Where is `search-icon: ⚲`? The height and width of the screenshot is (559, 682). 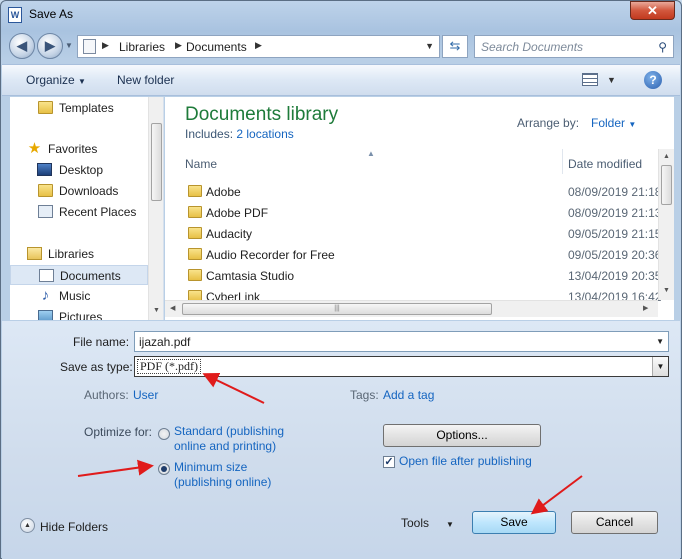 search-icon: ⚲ is located at coordinates (662, 47).